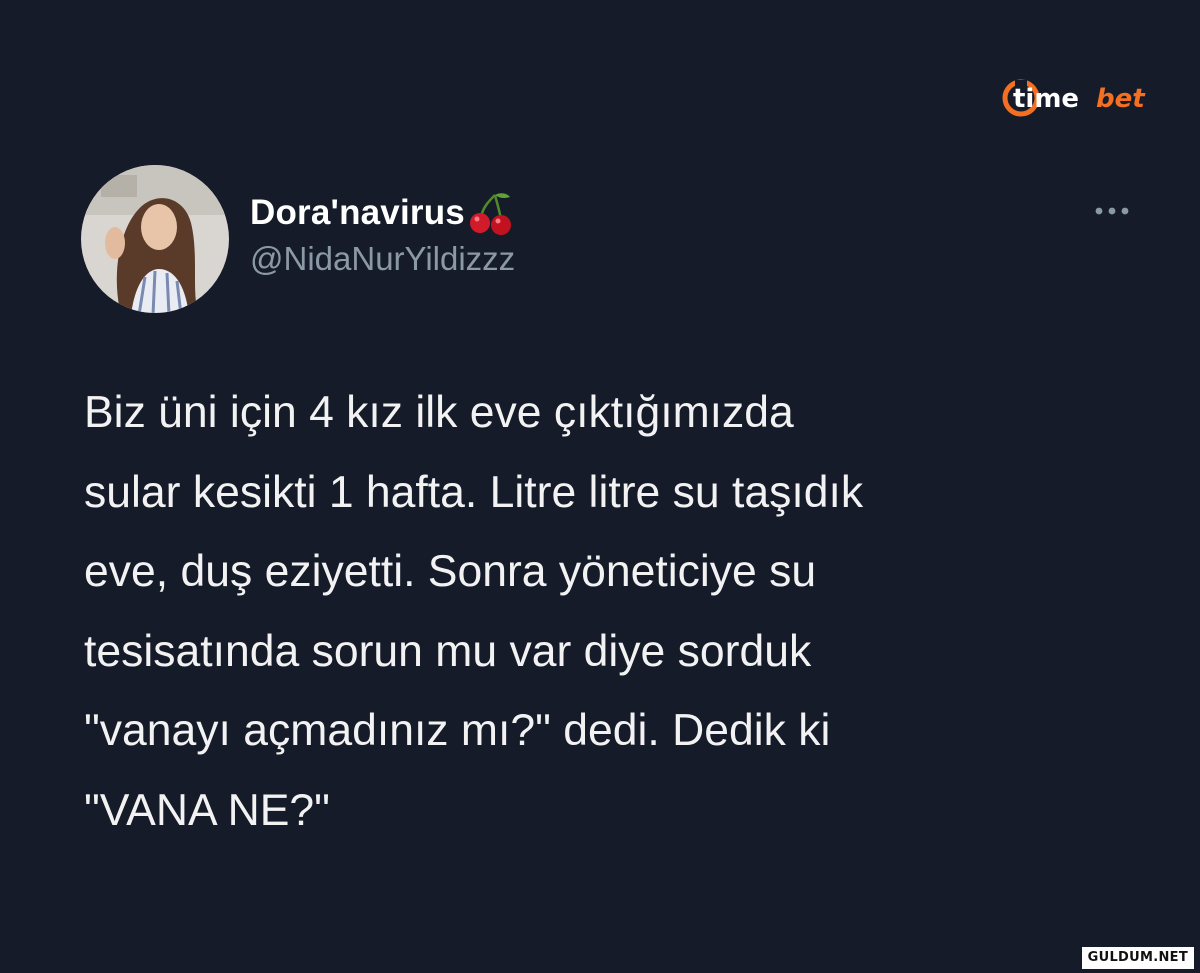  I want to click on site-watermark: GULDUM.NET, so click(1137, 958).